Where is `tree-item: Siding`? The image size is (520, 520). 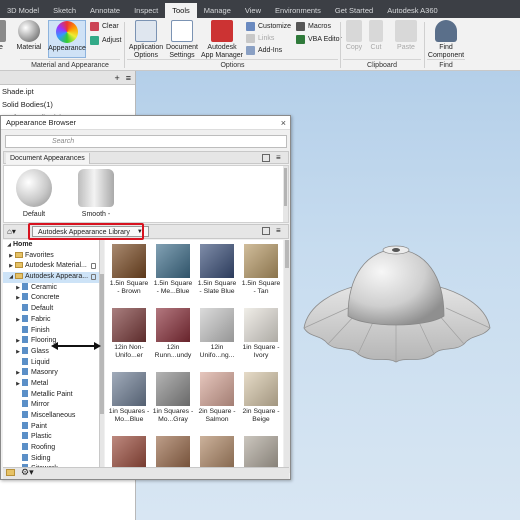 tree-item: Siding is located at coordinates (51, 459).